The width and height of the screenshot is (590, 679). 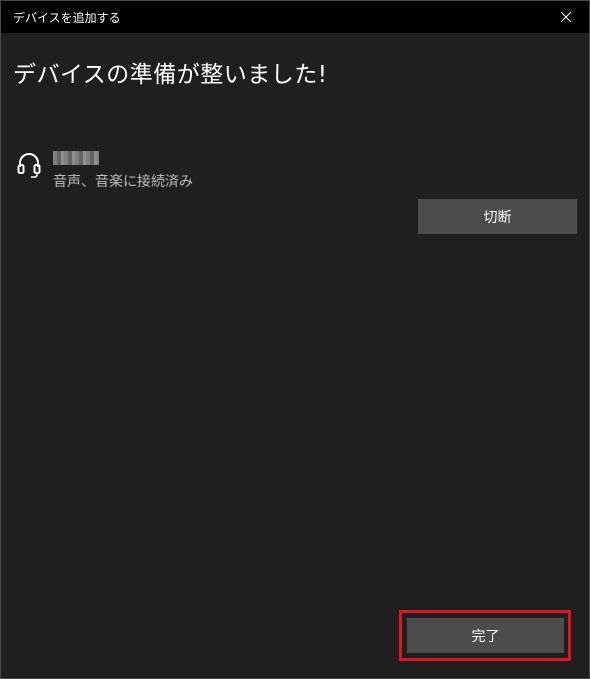 What do you see at coordinates (29, 165) in the screenshot?
I see `headset-icon` at bounding box center [29, 165].